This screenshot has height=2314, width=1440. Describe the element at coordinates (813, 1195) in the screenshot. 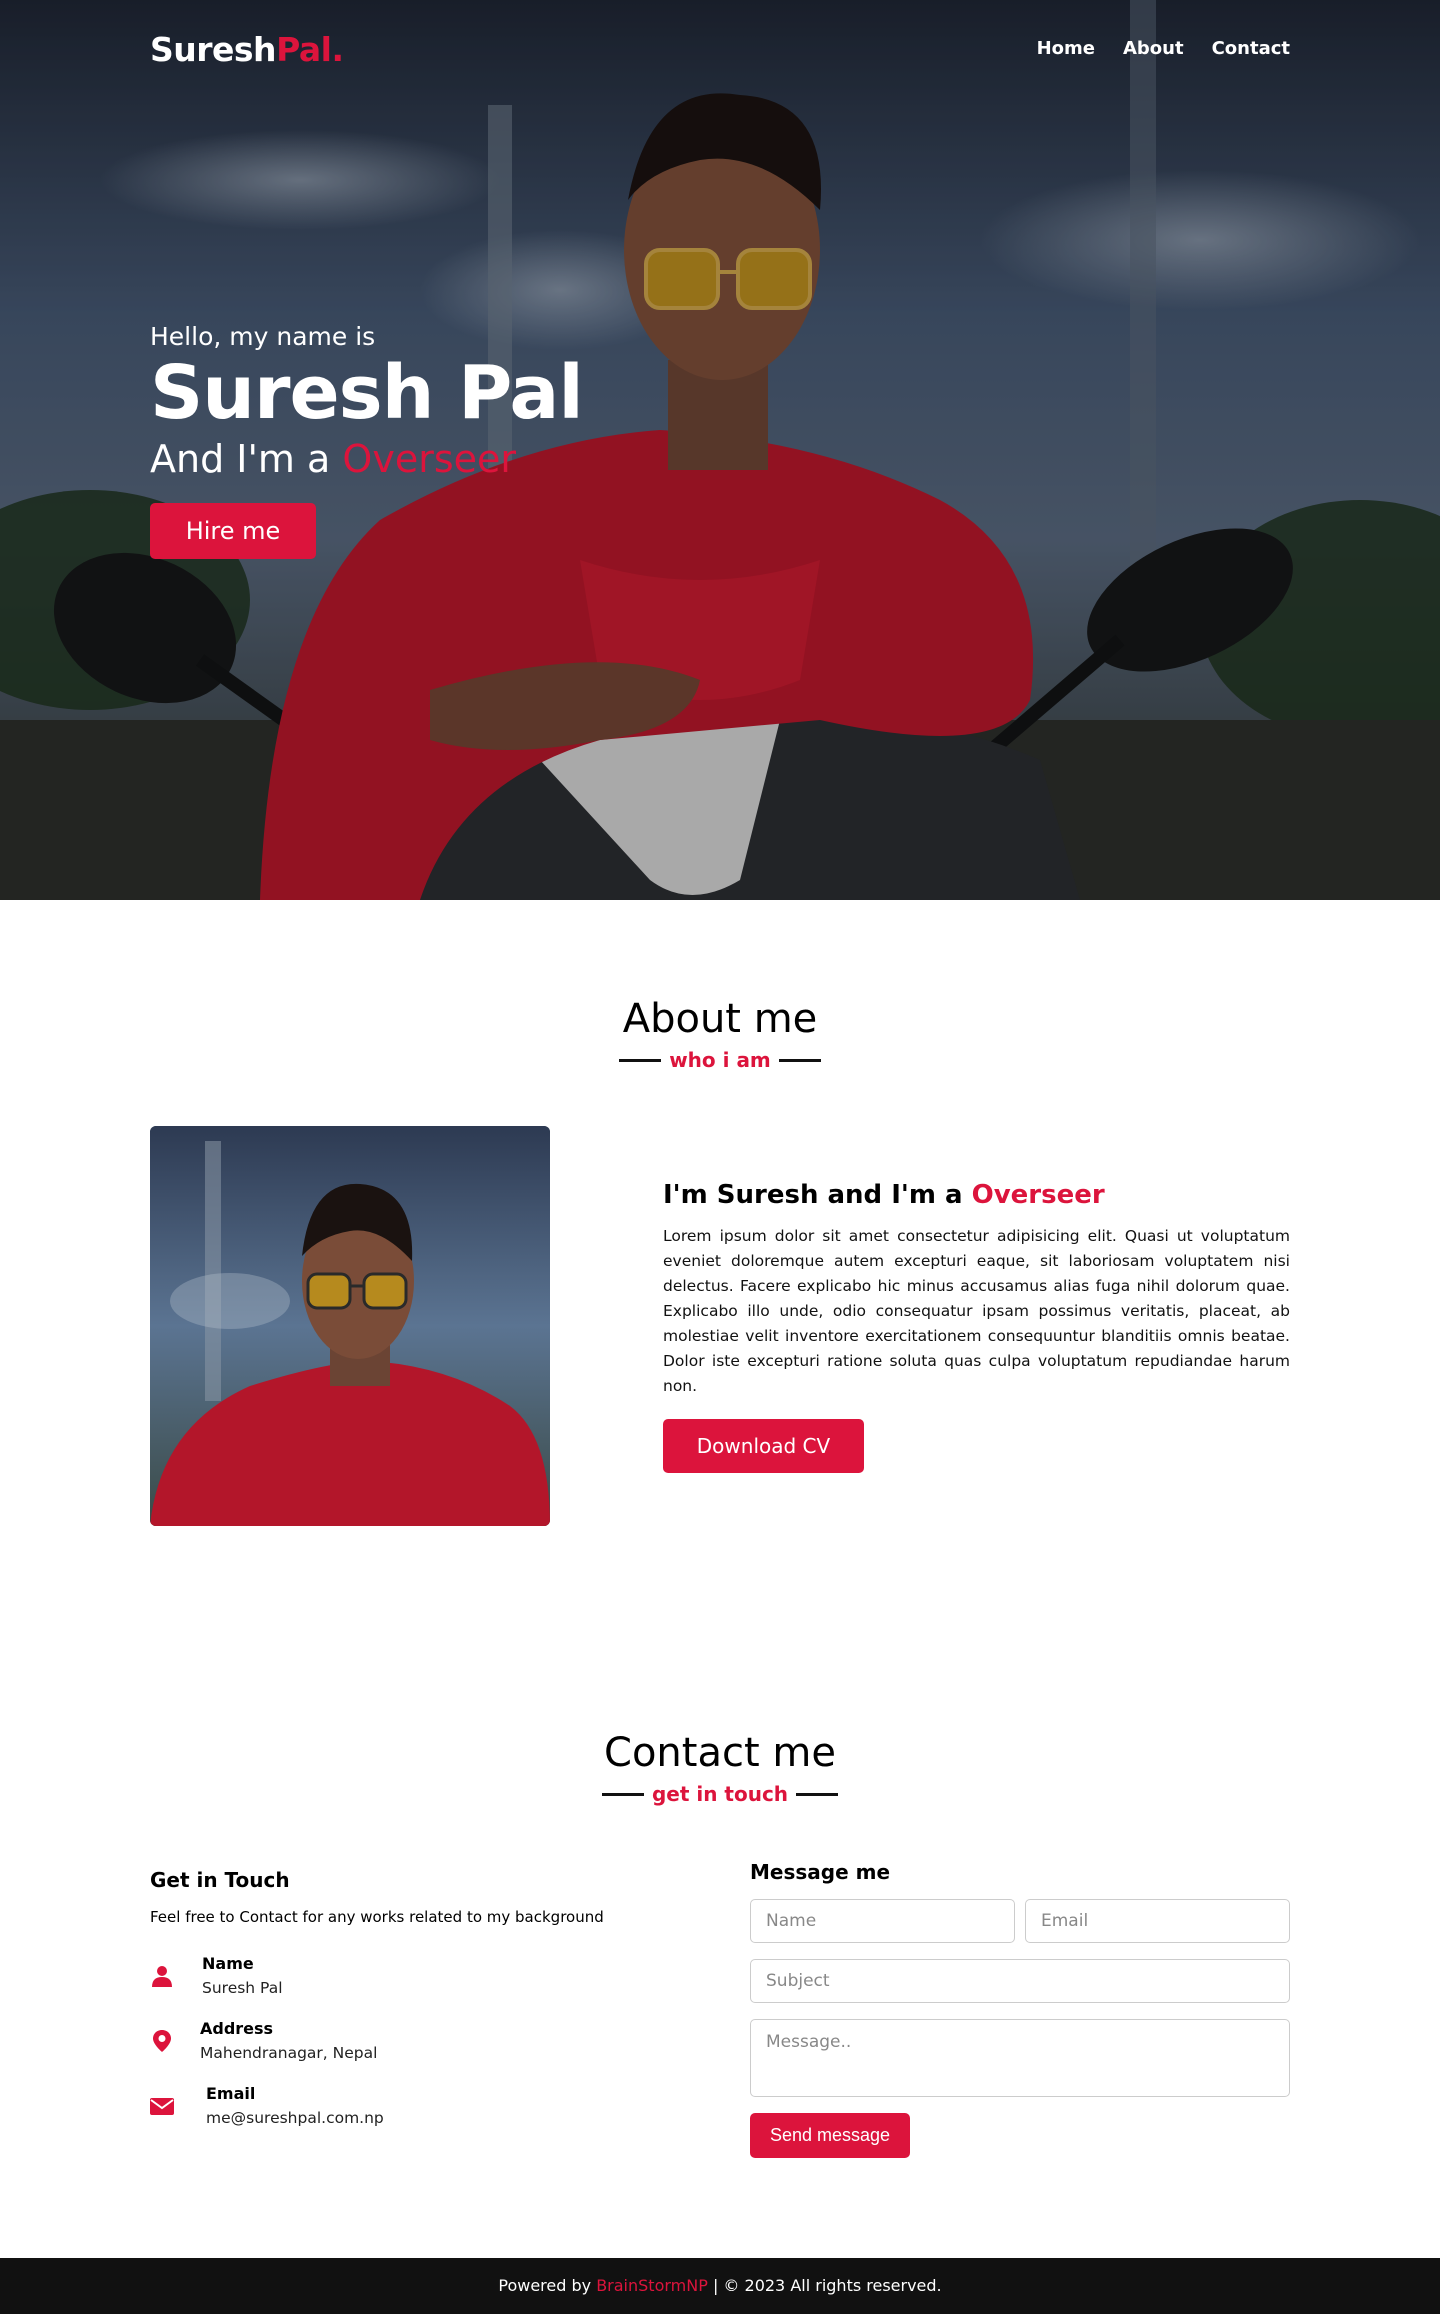

I see `about-heading-prefix: I'm Suresh and I'm a` at that location.